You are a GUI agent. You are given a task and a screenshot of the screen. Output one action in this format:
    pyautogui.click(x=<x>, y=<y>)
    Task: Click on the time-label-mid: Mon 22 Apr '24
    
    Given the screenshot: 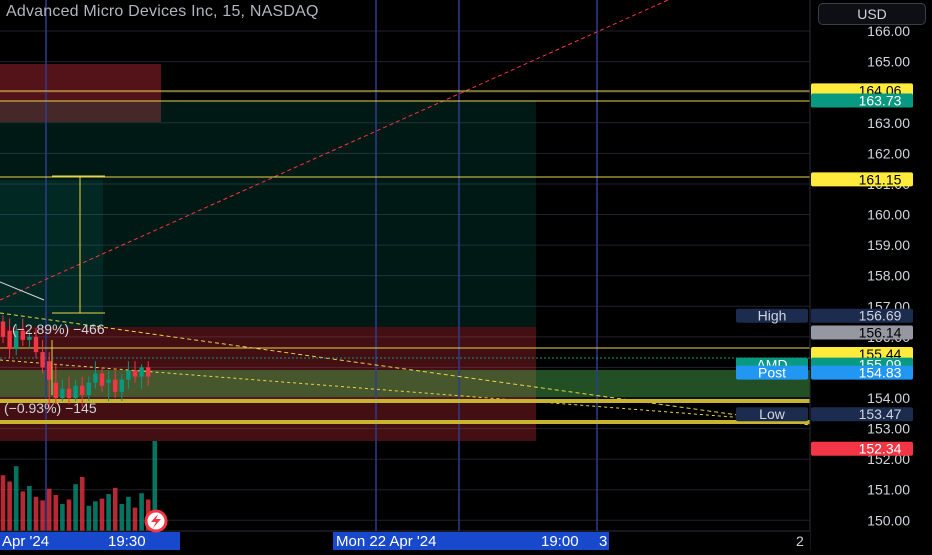 What is the action you would take?
    pyautogui.click(x=386, y=541)
    